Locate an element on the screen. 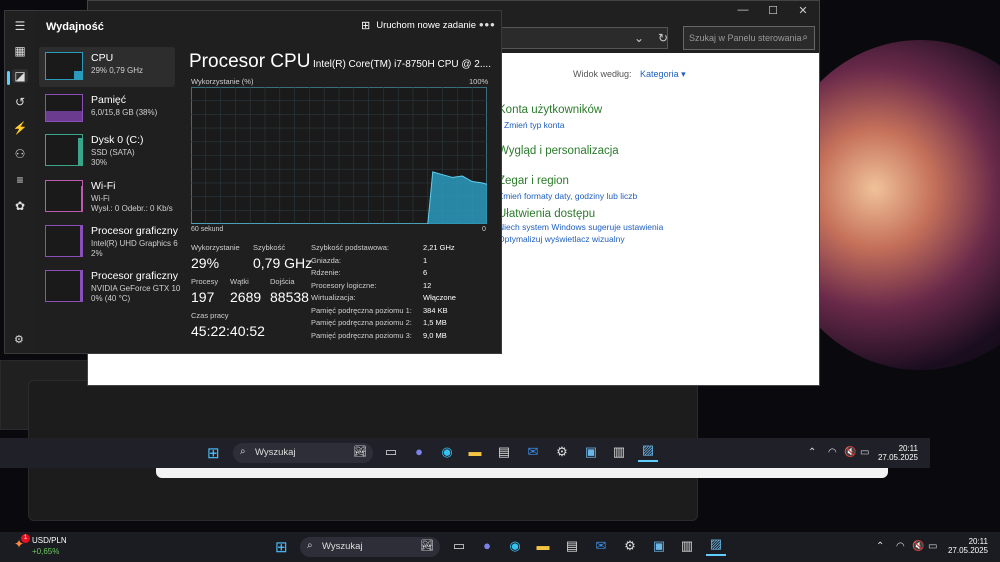  link-suggest-settings: Niech system Windows sugeruje ustawienia is located at coordinates (580, 227).